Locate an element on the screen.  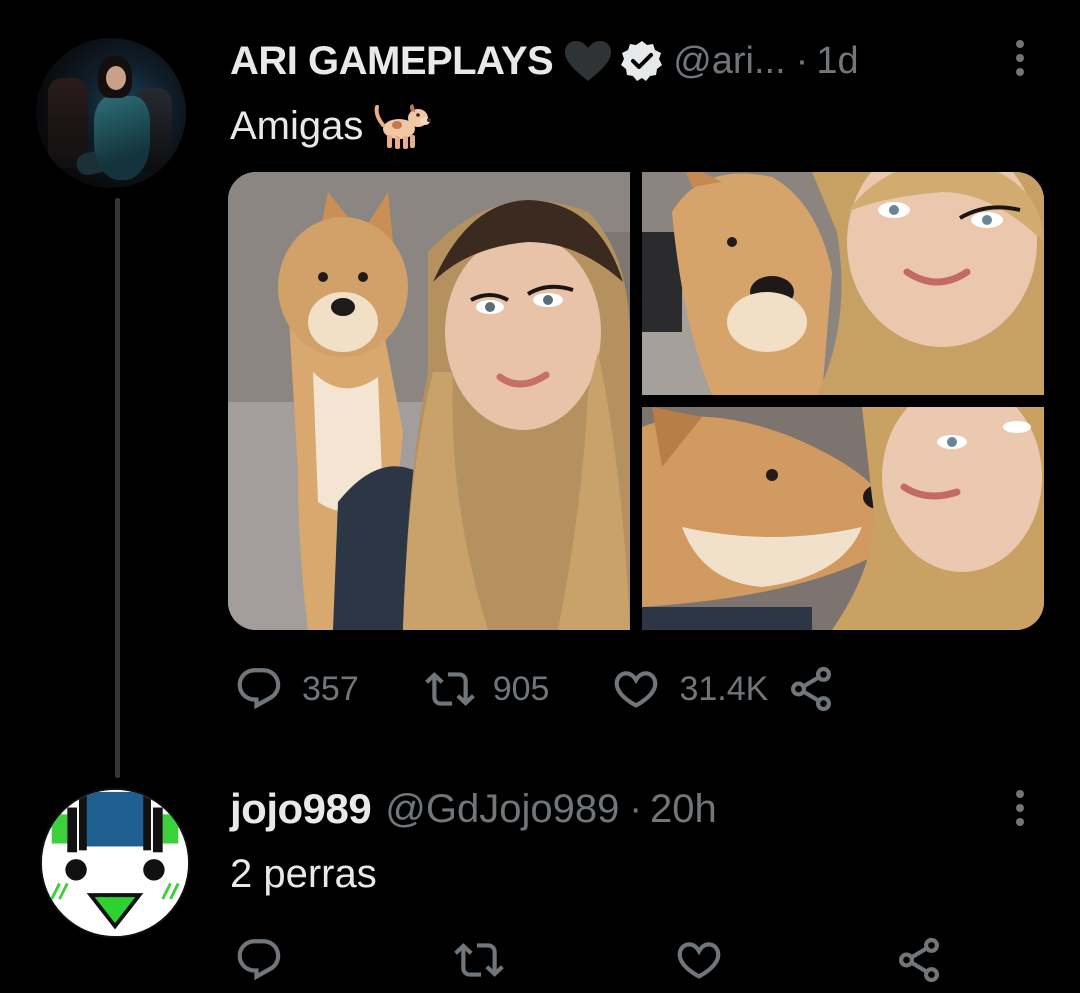
timestamp: 20h is located at coordinates (683, 809).